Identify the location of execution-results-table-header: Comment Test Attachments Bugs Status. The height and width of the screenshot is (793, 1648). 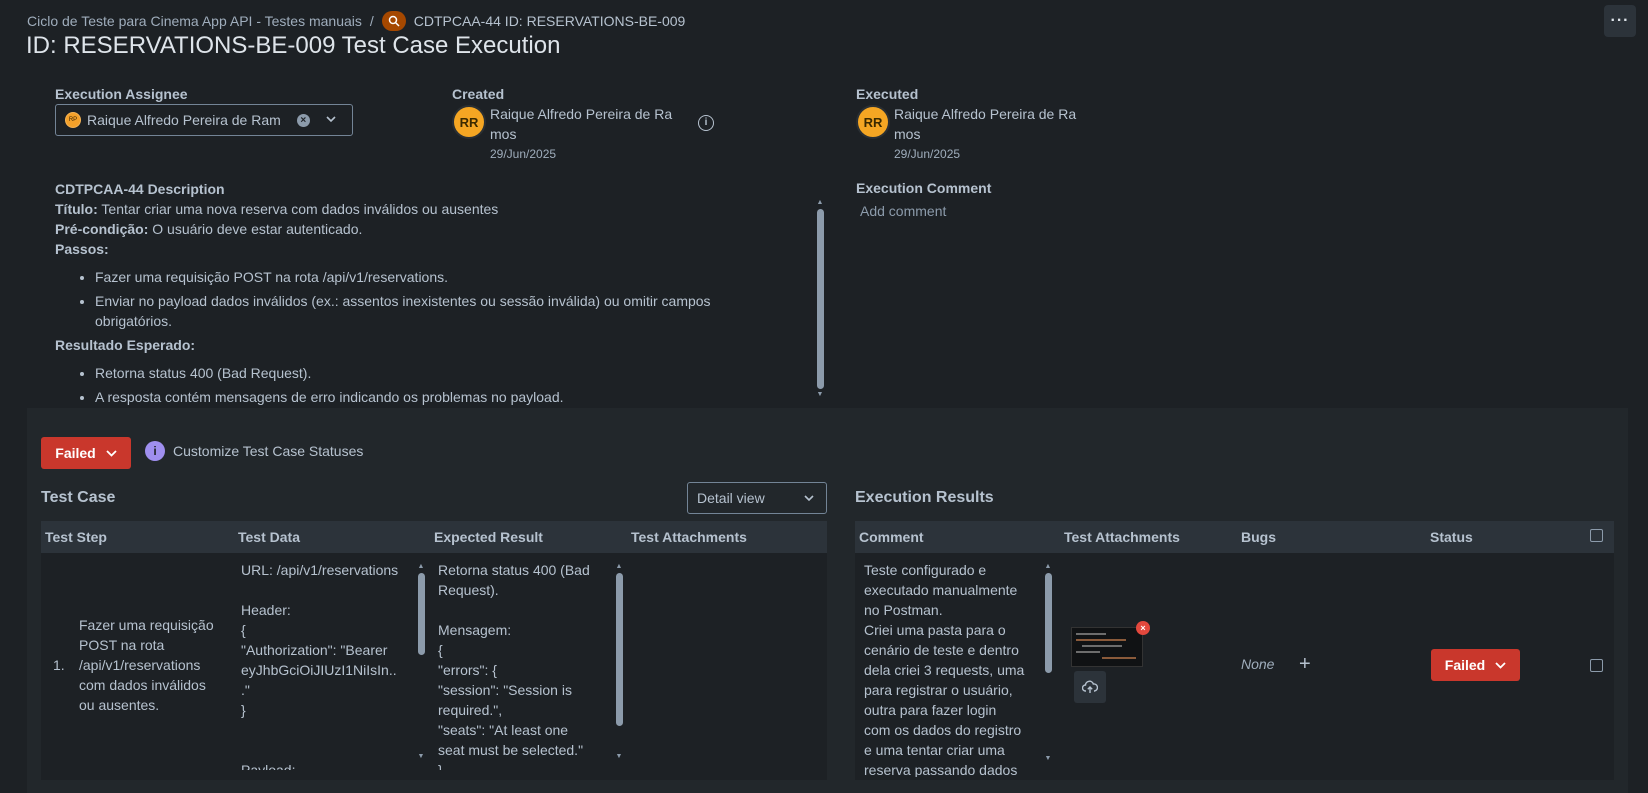
(1234, 537).